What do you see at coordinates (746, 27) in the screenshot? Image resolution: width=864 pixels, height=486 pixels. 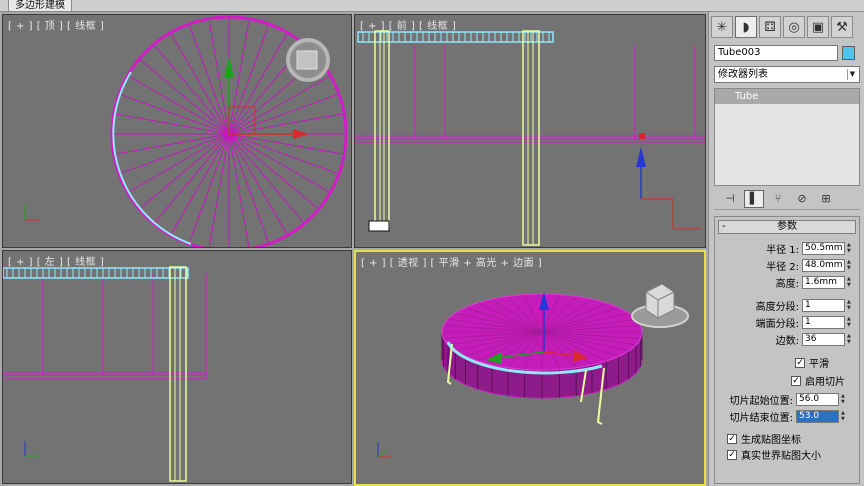 I see `modify-icon: ◗` at bounding box center [746, 27].